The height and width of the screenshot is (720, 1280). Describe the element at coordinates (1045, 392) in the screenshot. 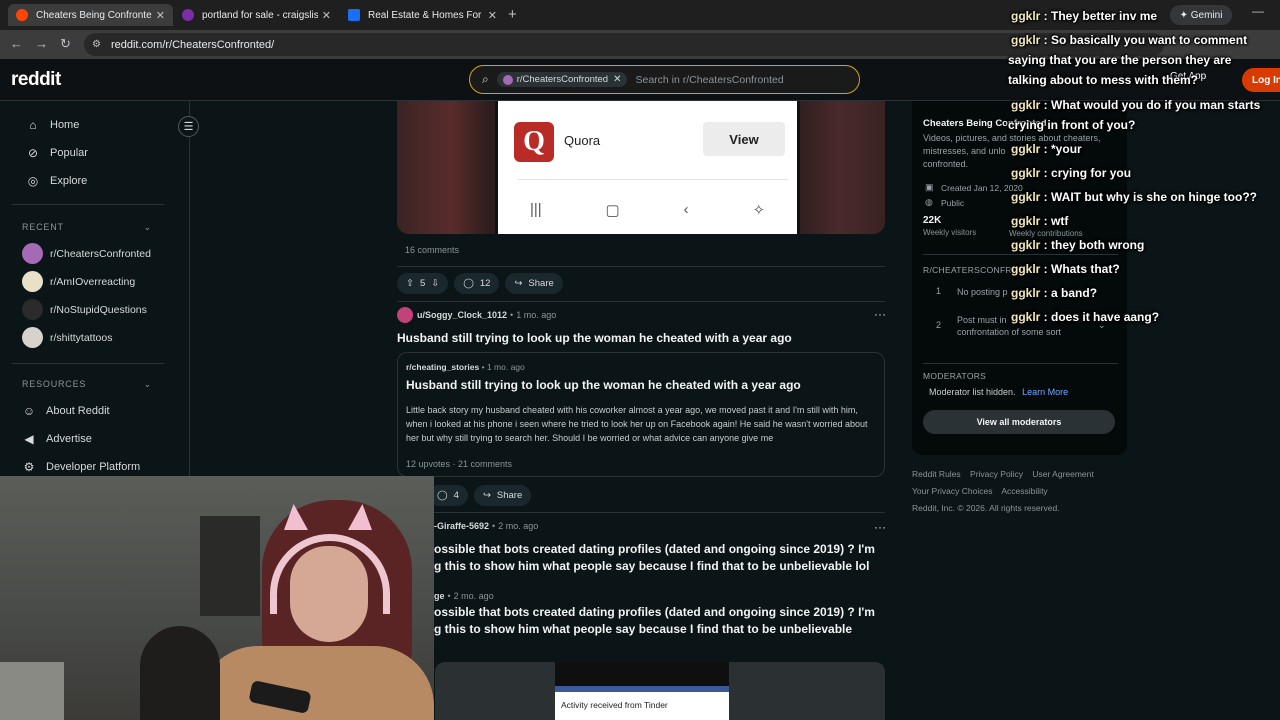

I see `learn-more-link: Learn More` at that location.